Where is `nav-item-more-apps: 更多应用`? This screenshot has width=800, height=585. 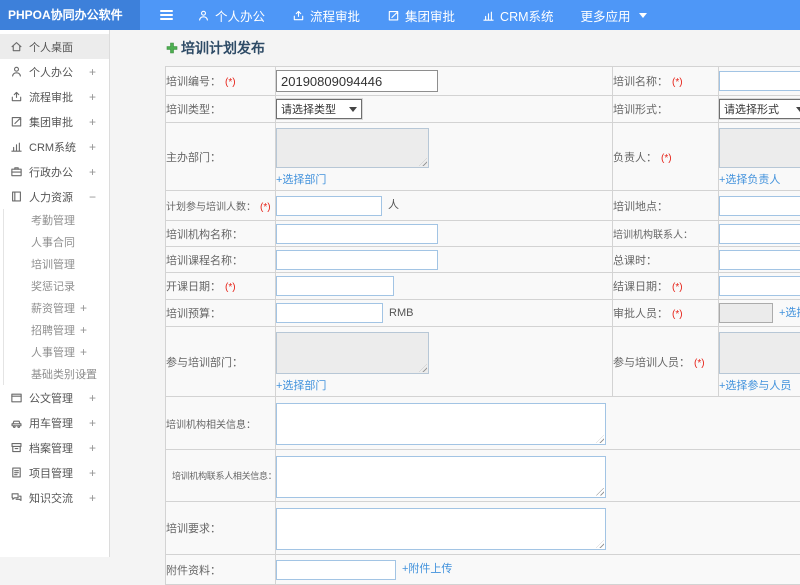 nav-item-more-apps: 更多应用 is located at coordinates (614, 15).